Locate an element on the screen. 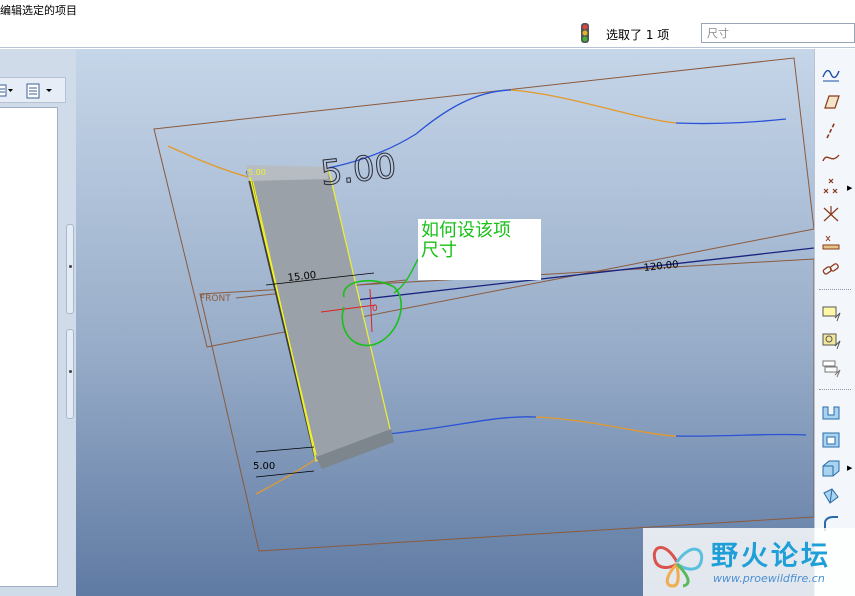 This screenshot has width=855, height=596. sweep-button is located at coordinates (831, 496).